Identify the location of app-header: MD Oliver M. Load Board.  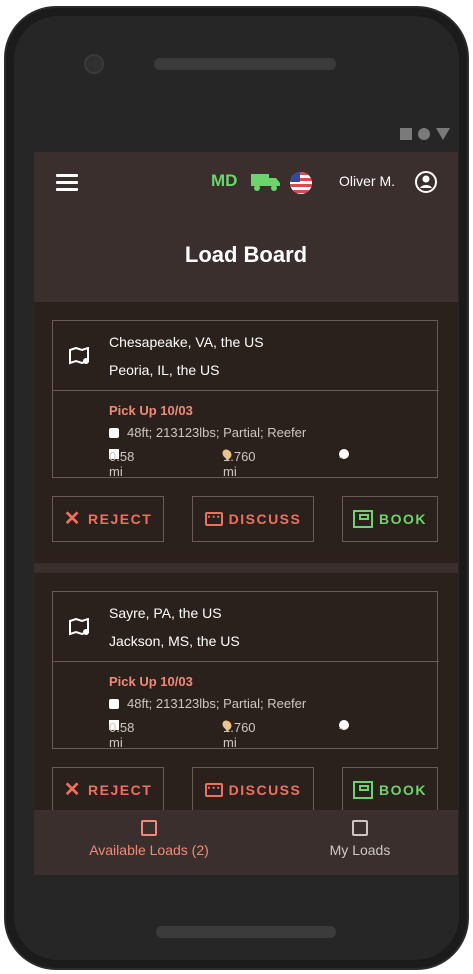
(246, 227).